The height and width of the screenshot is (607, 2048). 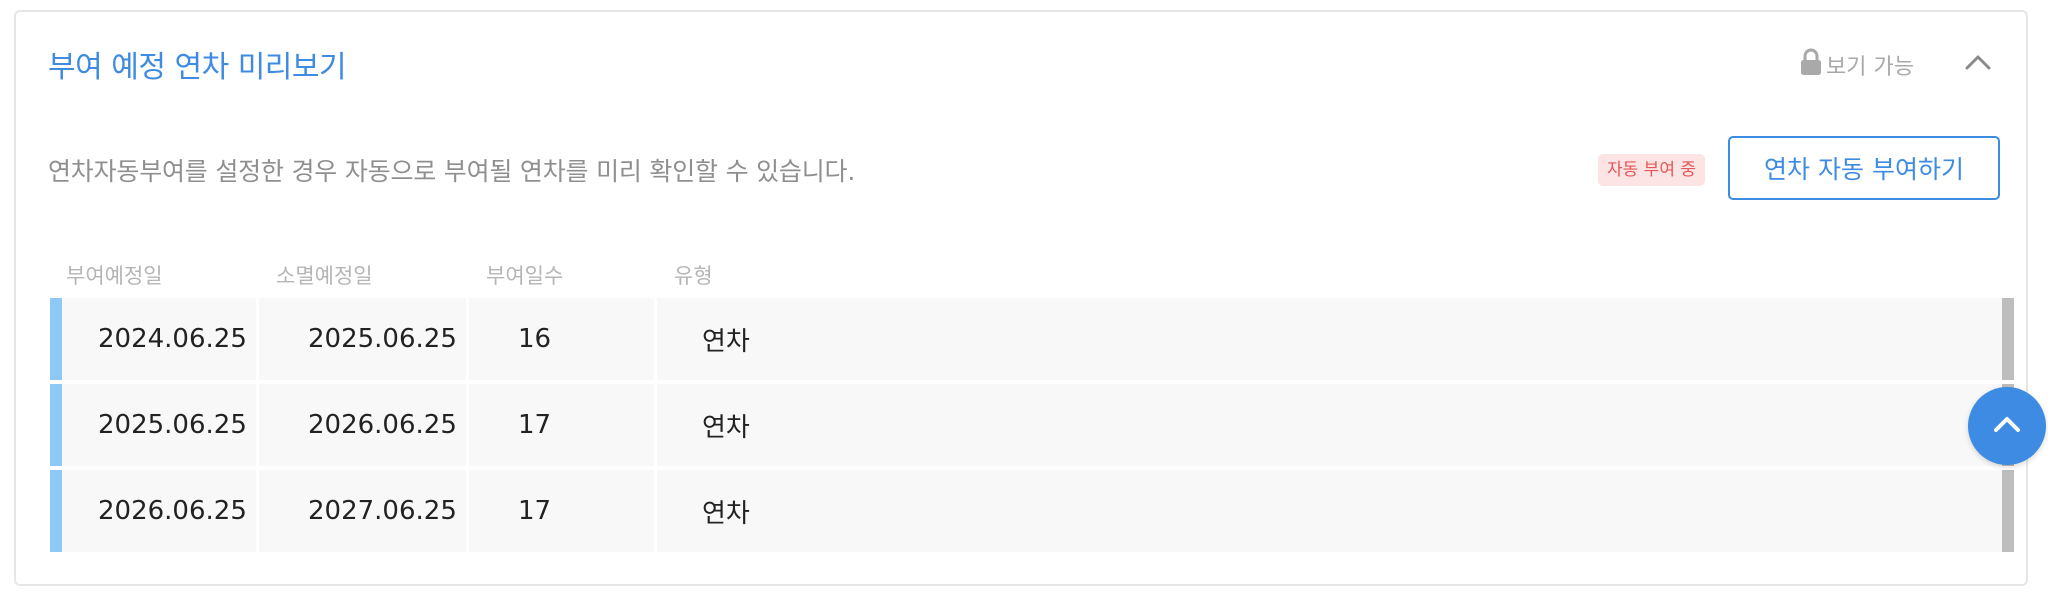 I want to click on table-row: 2026.06.25 2027.06.25 17 연차, so click(x=1032, y=511).